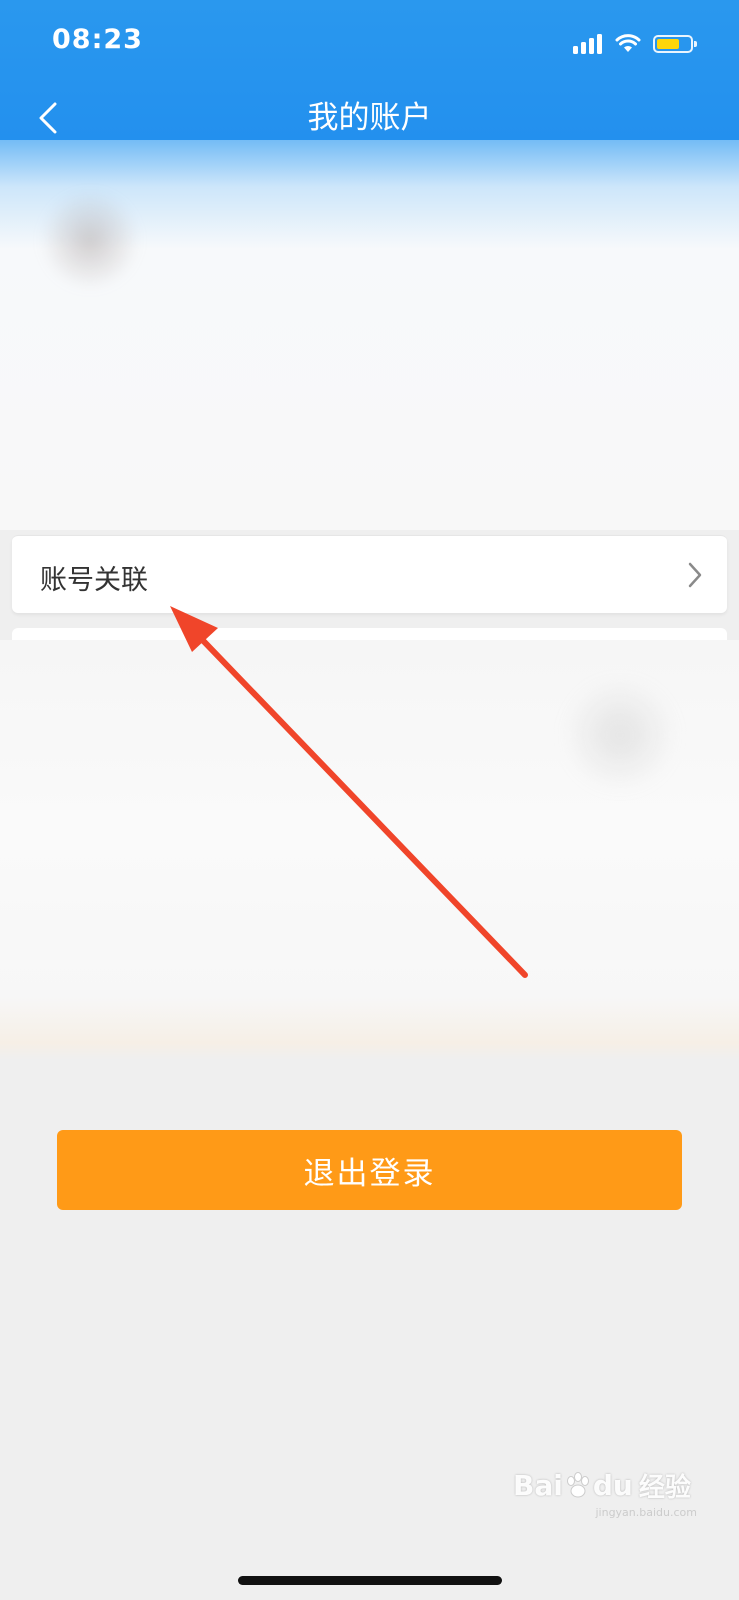 Image resolution: width=739 pixels, height=1600 pixels. What do you see at coordinates (369, 118) in the screenshot?
I see `page-title: 我的账户` at bounding box center [369, 118].